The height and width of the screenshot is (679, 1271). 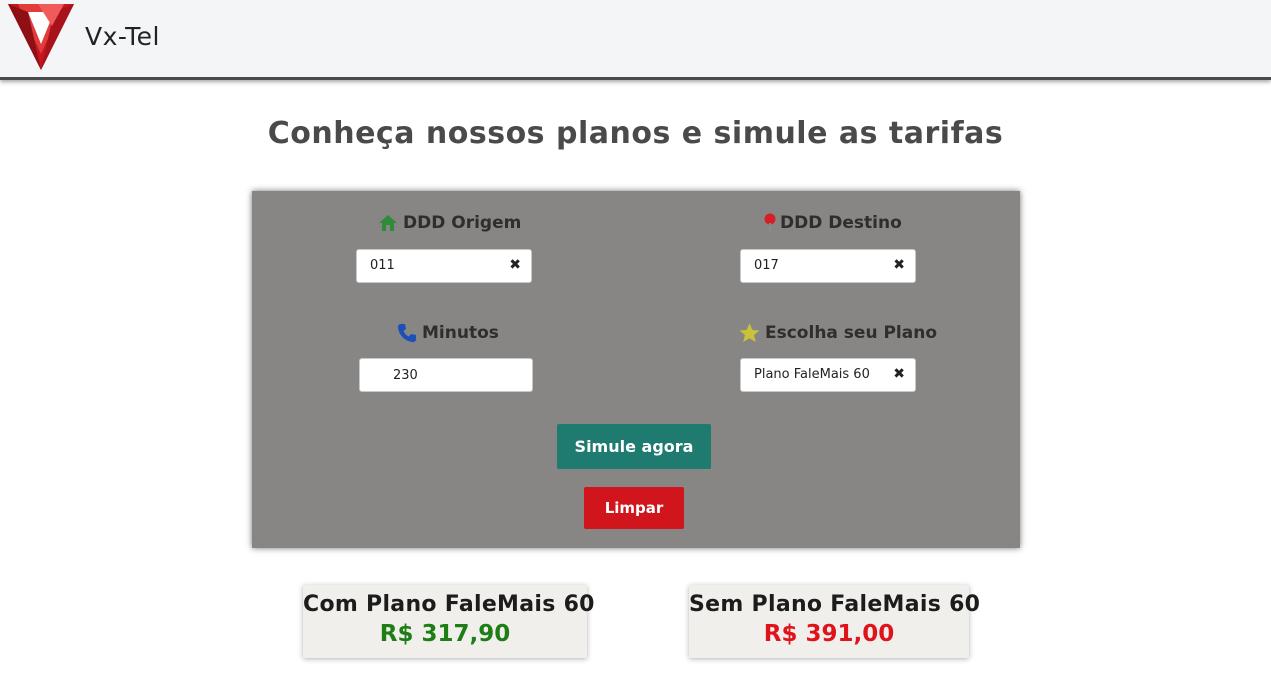 What do you see at coordinates (634, 446) in the screenshot?
I see `simulate-button: Simule agora` at bounding box center [634, 446].